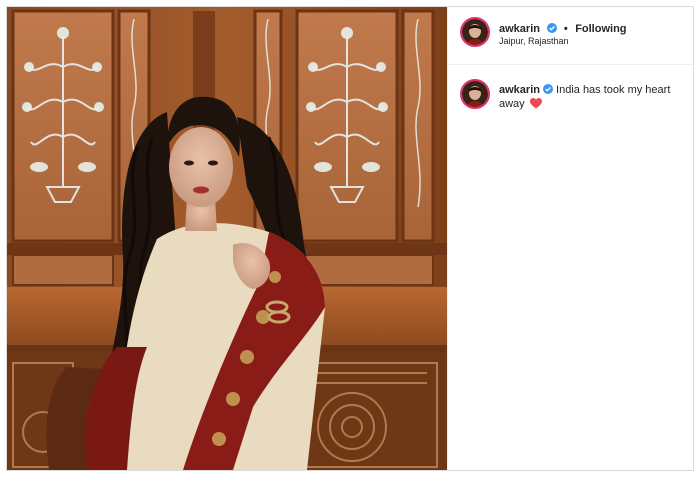 The image size is (700, 477). I want to click on post-author-username: awkarin, so click(519, 29).